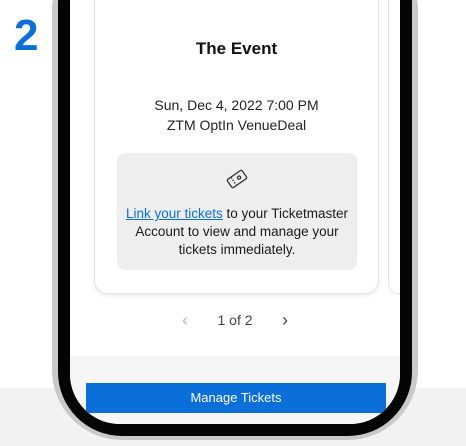 The width and height of the screenshot is (466, 446). What do you see at coordinates (236, 398) in the screenshot?
I see `manage-tickets-button: Manage Tickets` at bounding box center [236, 398].